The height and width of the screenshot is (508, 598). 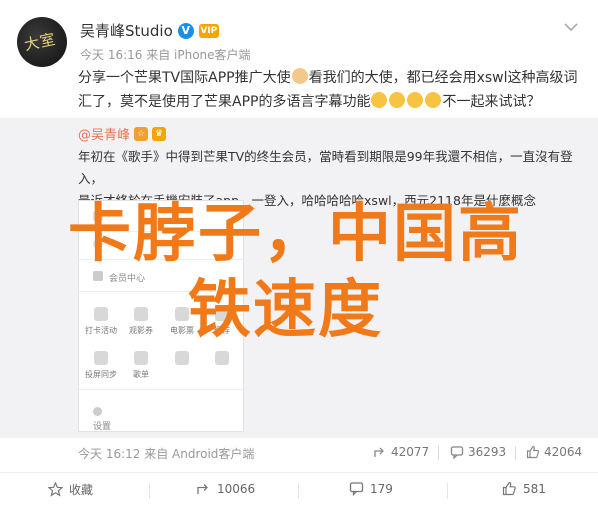 What do you see at coordinates (127, 279) in the screenshot?
I see `member-center-label: 会员中心` at bounding box center [127, 279].